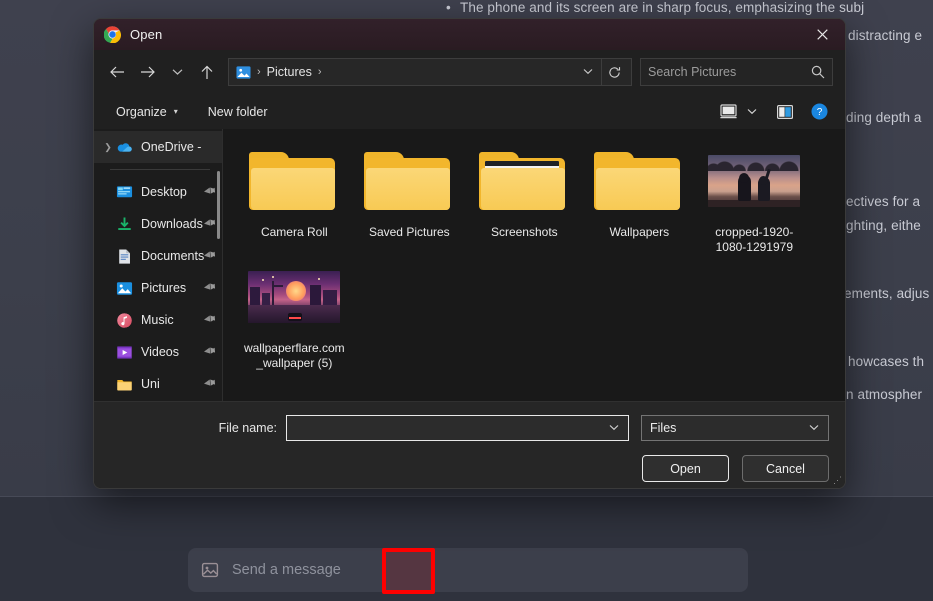 This screenshot has height=601, width=933. I want to click on background-text-line: ghting, eithe, so click(883, 225).